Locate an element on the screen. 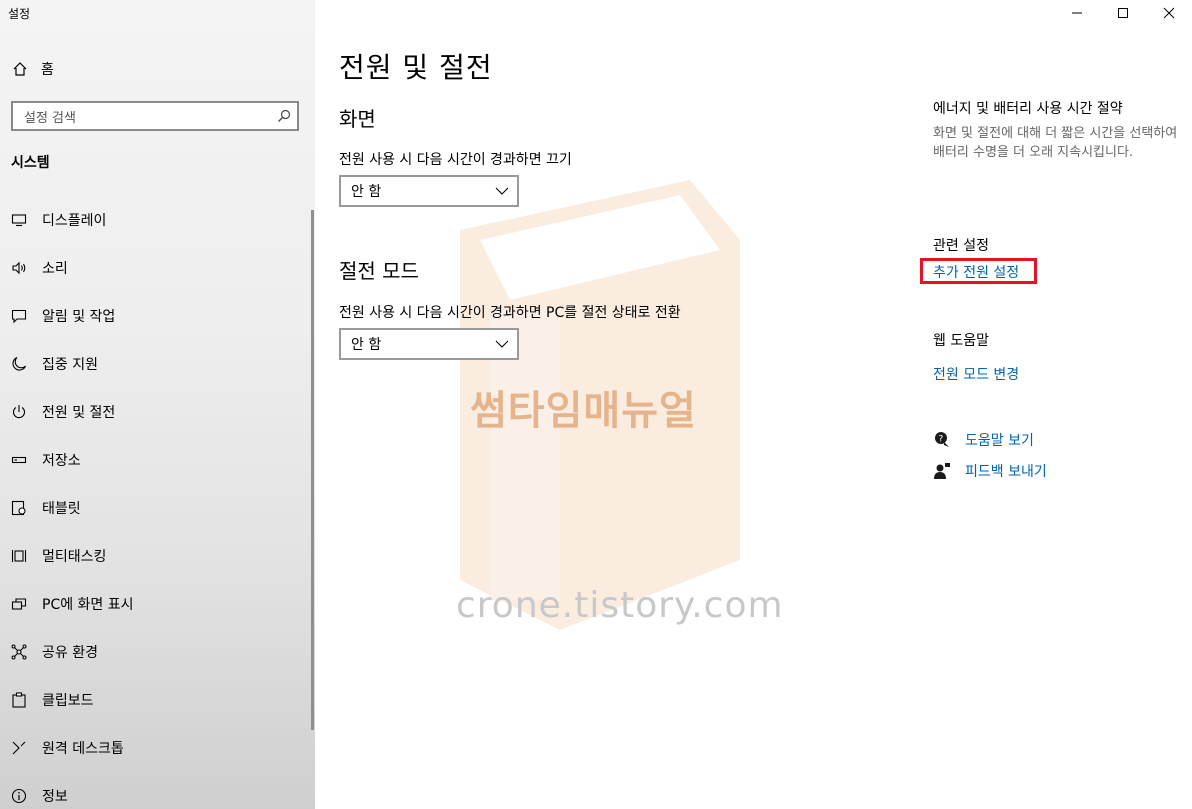 Image resolution: width=1192 pixels, height=809 pixels. maximize-icon is located at coordinates (1123, 13).